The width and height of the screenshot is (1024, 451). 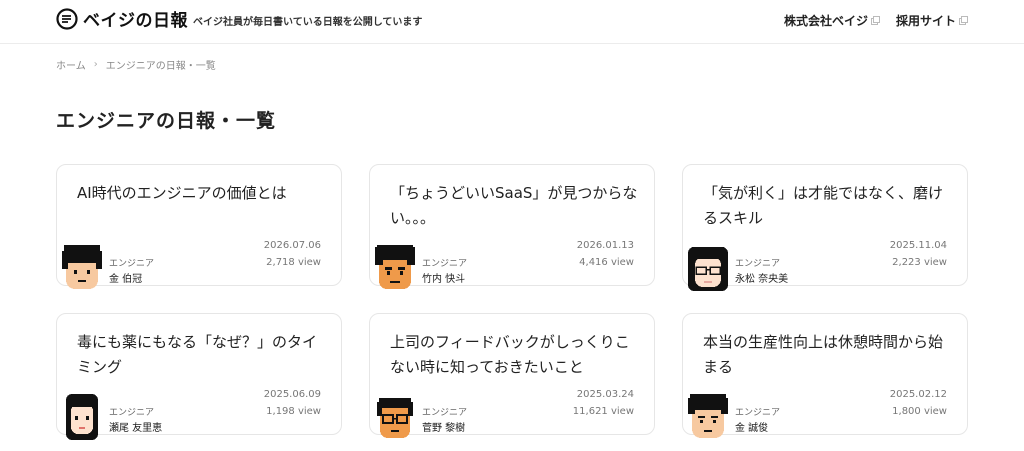 What do you see at coordinates (823, 354) in the screenshot?
I see `card-title: 本当の生産性向上は休憩時間から始まる` at bounding box center [823, 354].